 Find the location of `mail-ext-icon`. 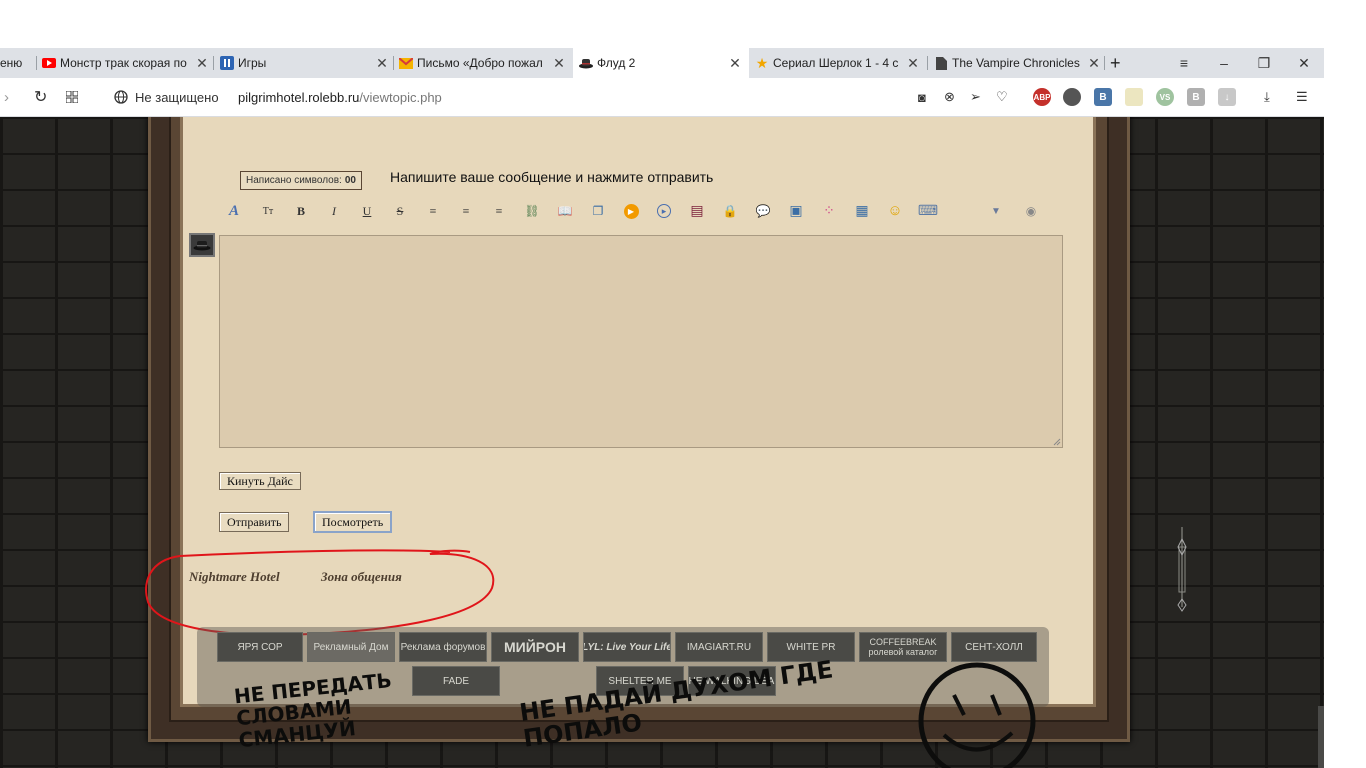

mail-ext-icon is located at coordinates (1134, 97).